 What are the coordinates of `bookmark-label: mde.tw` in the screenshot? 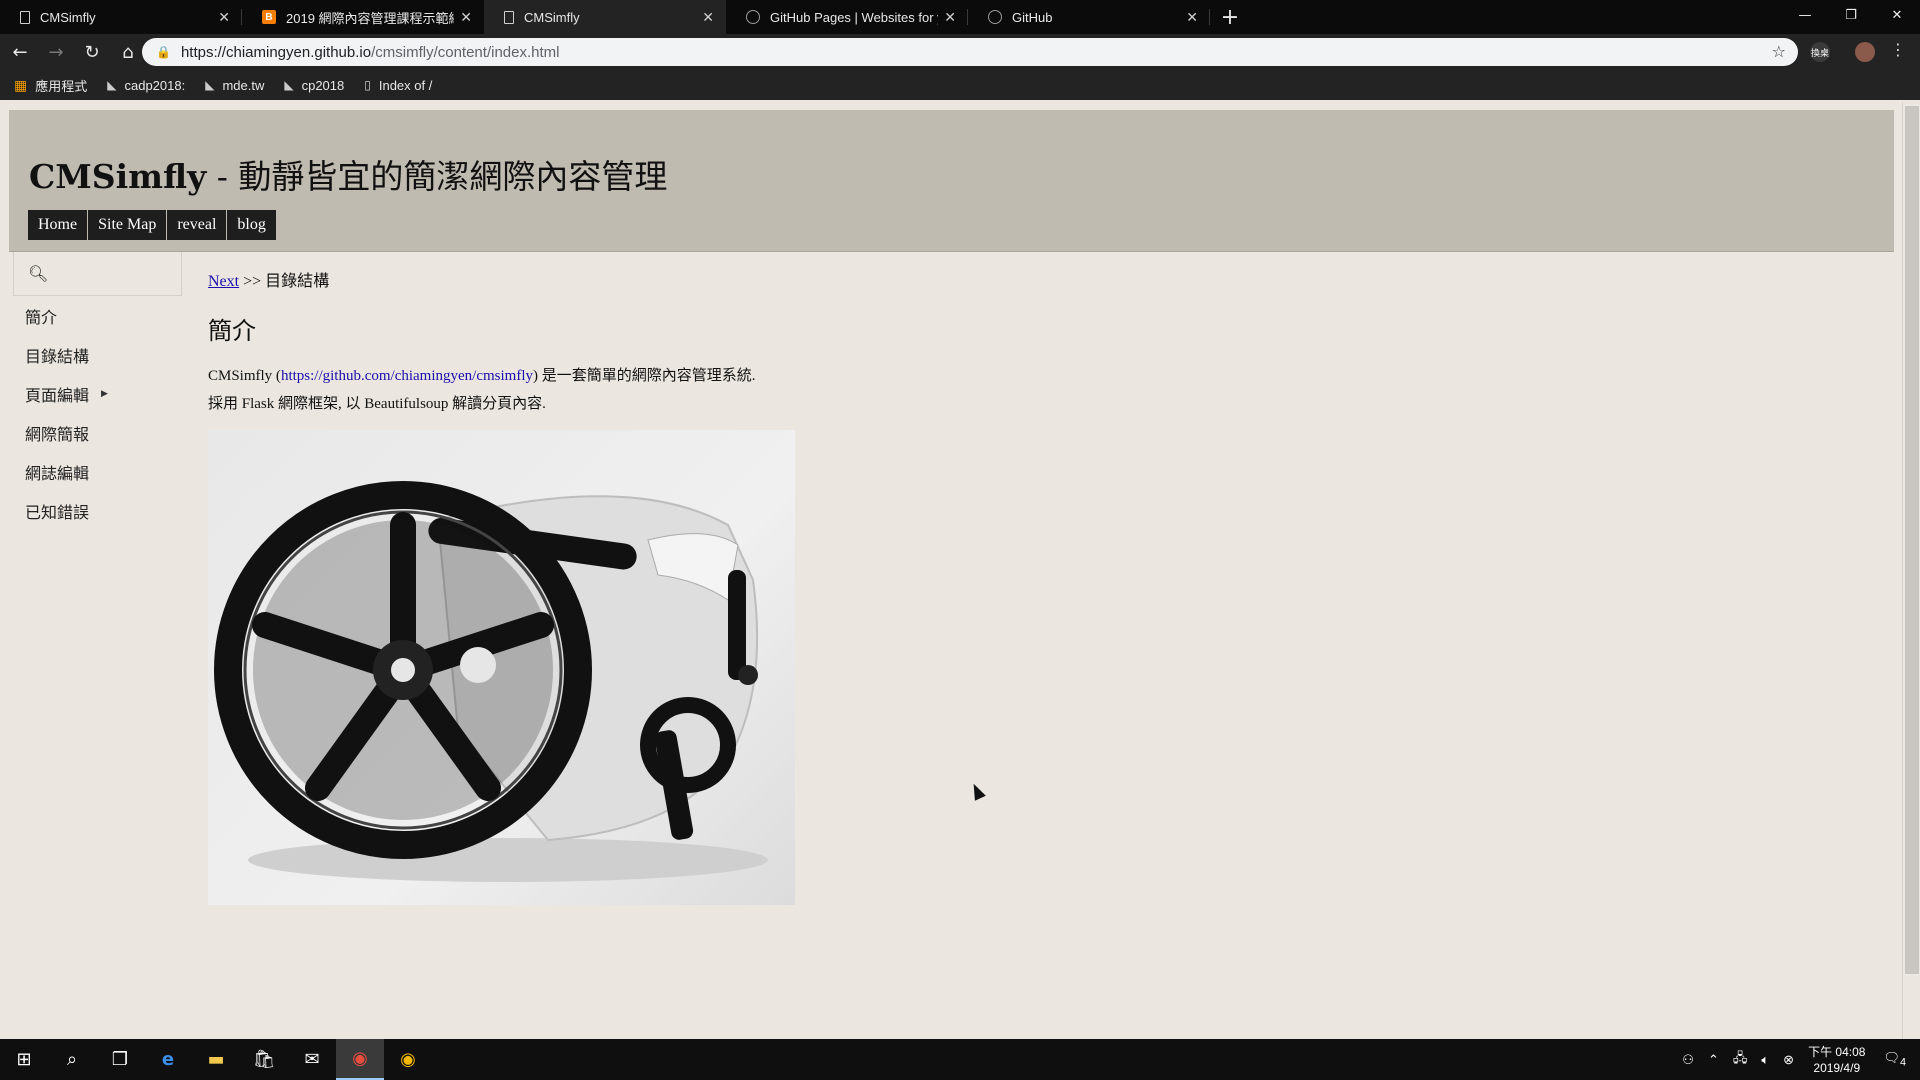 It's located at (243, 85).